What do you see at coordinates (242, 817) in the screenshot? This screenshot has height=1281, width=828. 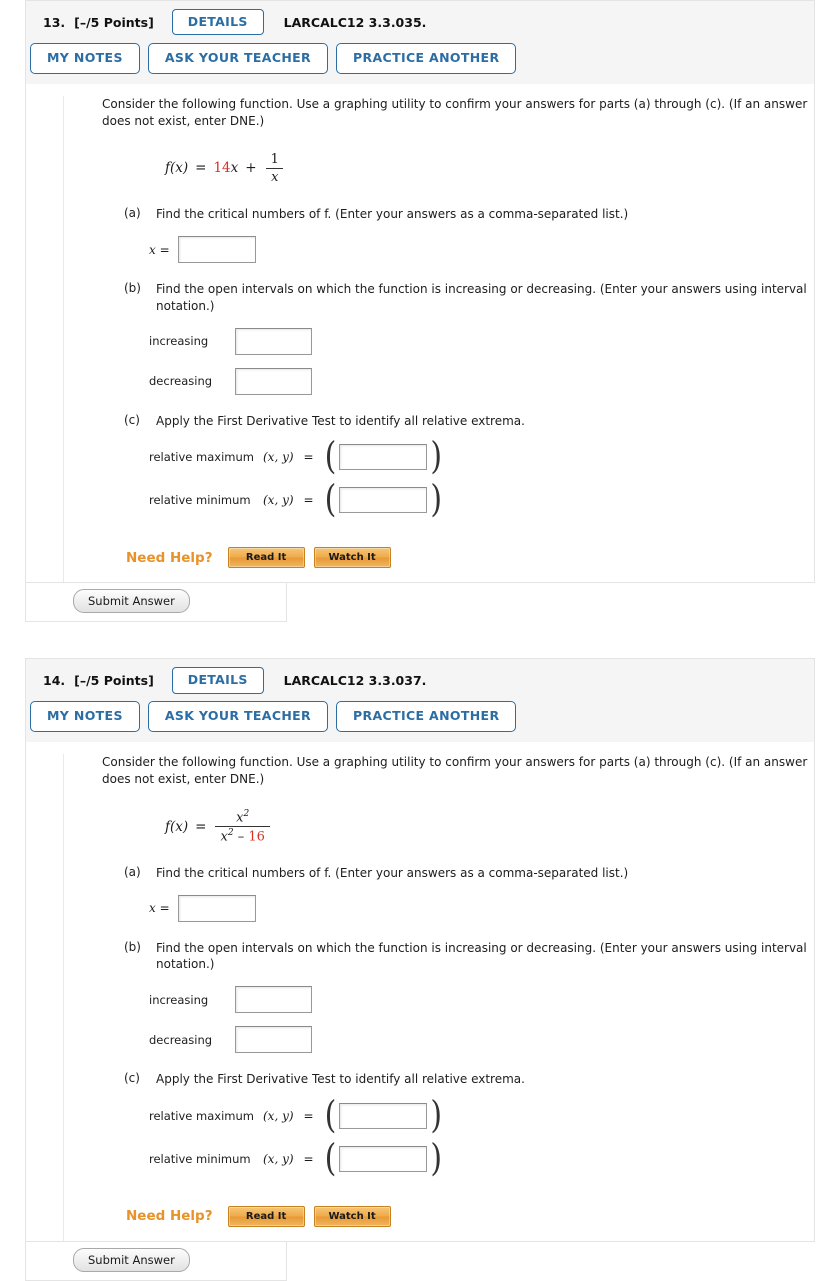 I see `fraction-numerator: x2` at bounding box center [242, 817].